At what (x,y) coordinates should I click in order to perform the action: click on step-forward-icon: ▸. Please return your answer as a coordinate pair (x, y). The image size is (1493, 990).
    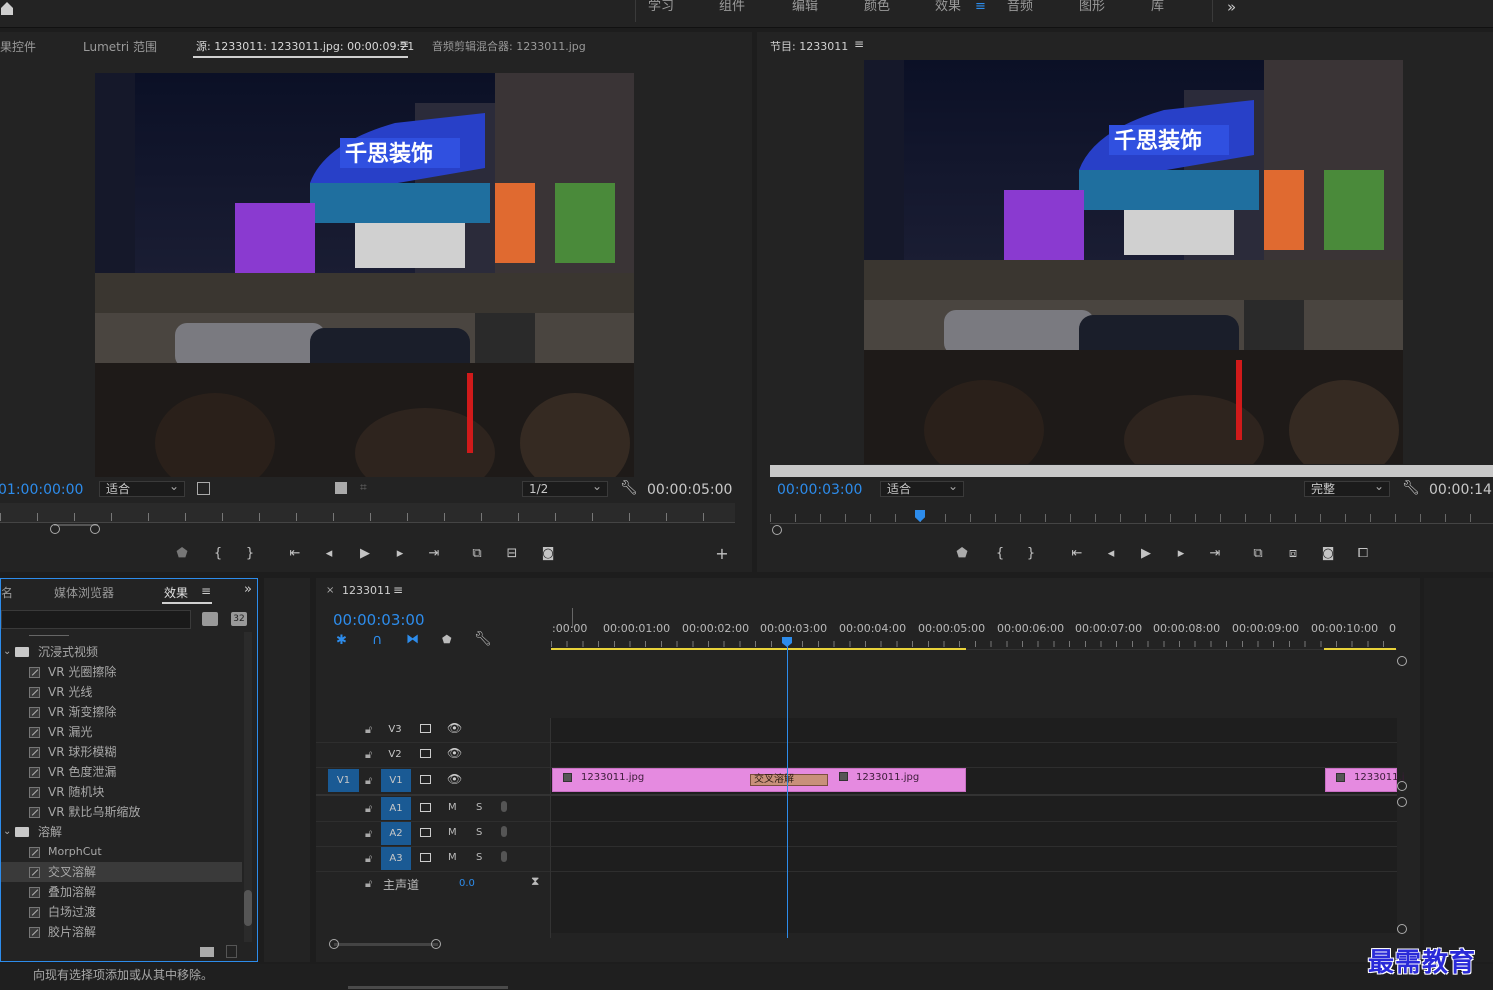
    Looking at the image, I should click on (400, 554).